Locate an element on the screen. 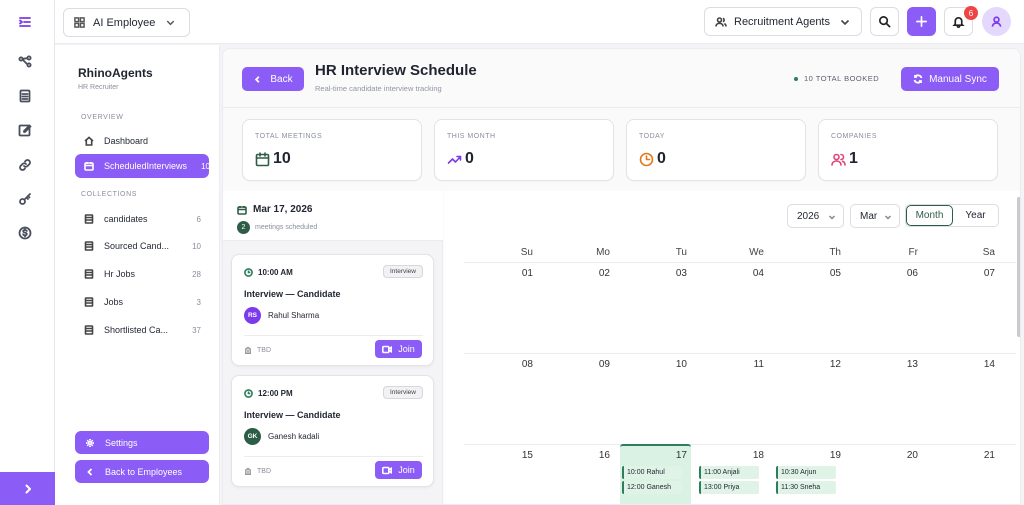 Image resolution: width=1024 pixels, height=505 pixels. meeting-count-label: meetings scheduled is located at coordinates (286, 227).